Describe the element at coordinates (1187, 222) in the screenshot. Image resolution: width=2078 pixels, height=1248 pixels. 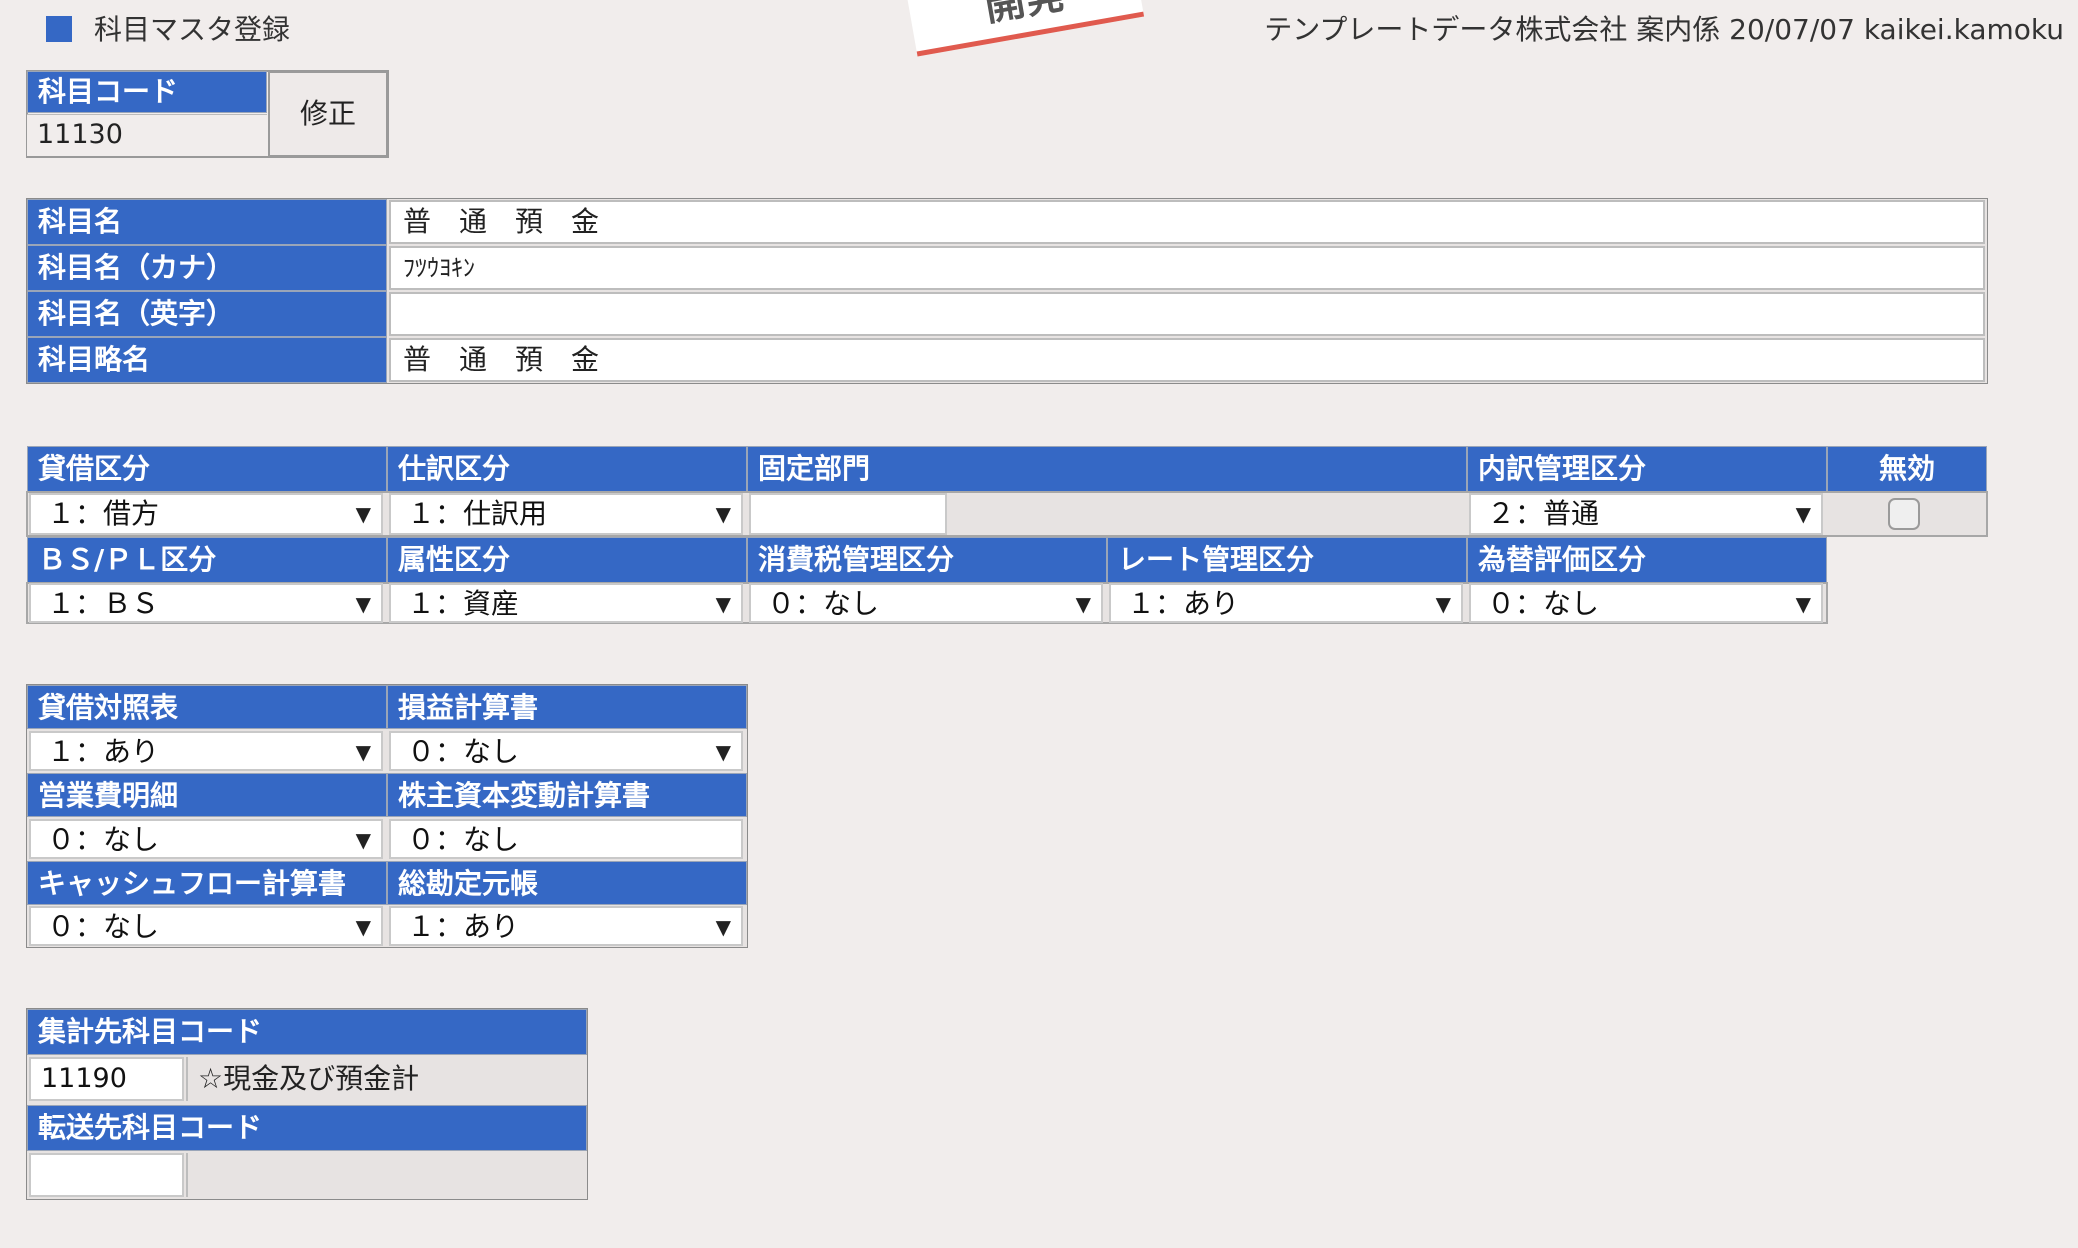
I see `name-input: 普 通 預 金` at that location.